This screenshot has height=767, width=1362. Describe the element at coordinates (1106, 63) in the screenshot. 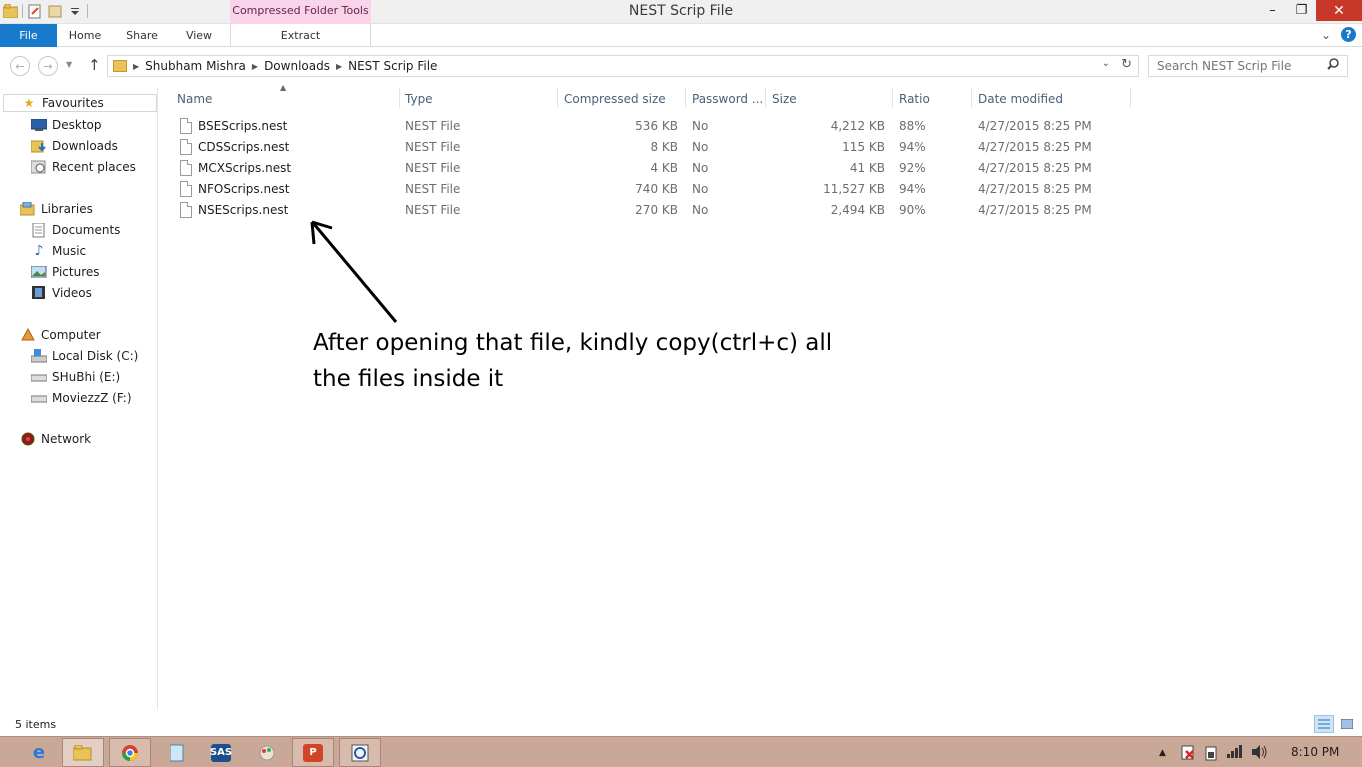

I see `address-dropdown-icon: ⌄` at that location.